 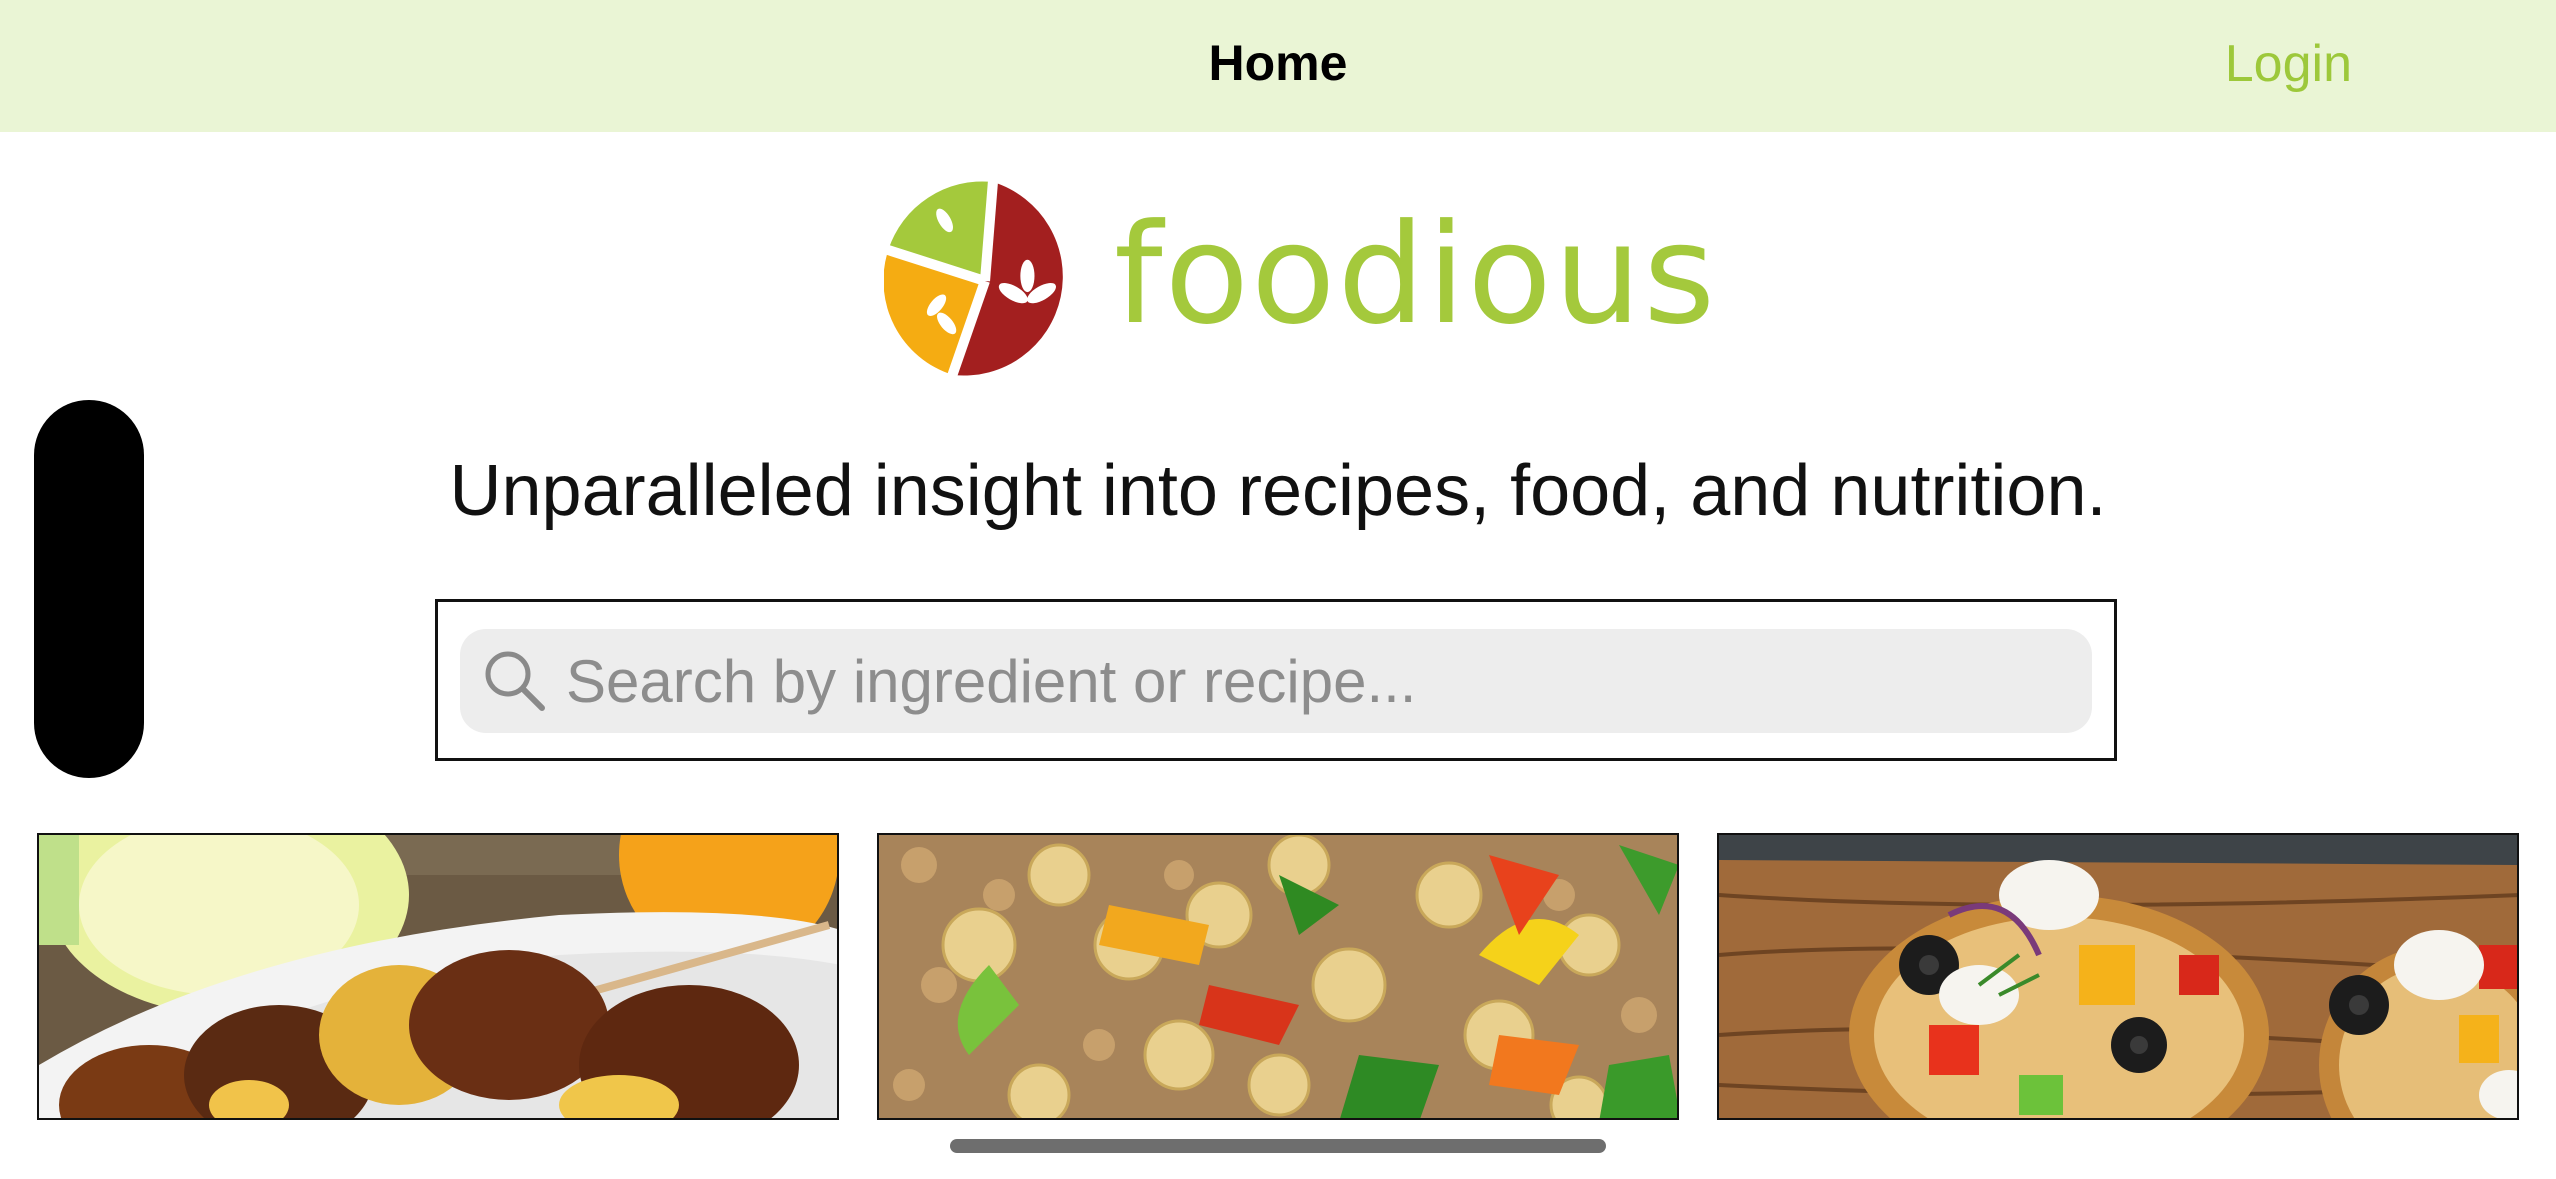 I want to click on search-input, so click(x=1266, y=681).